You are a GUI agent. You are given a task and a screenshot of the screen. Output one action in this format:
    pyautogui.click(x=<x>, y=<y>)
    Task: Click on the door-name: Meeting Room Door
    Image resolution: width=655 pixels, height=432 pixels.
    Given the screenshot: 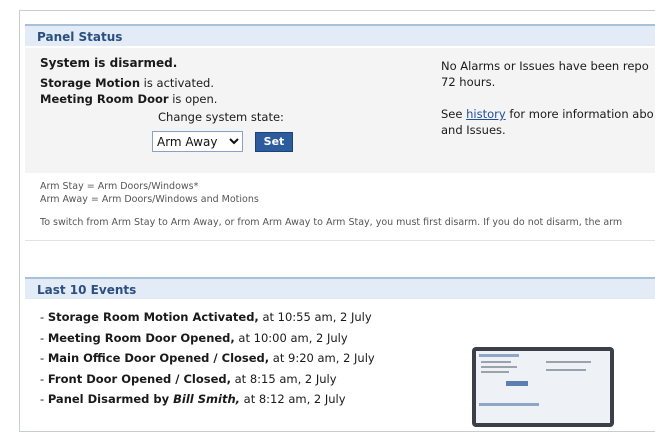 What is the action you would take?
    pyautogui.click(x=104, y=99)
    